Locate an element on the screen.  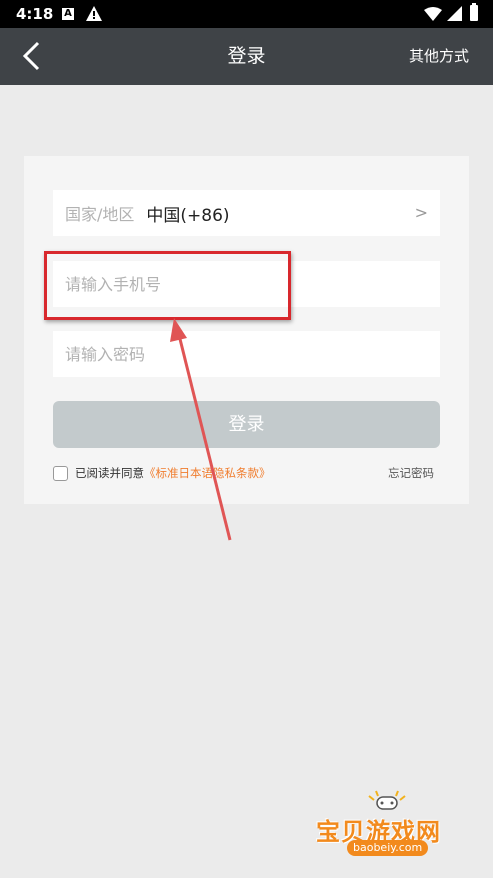
agreement-row: 已阅读并同意 《标准日本语隐私条款》 is located at coordinates (162, 473).